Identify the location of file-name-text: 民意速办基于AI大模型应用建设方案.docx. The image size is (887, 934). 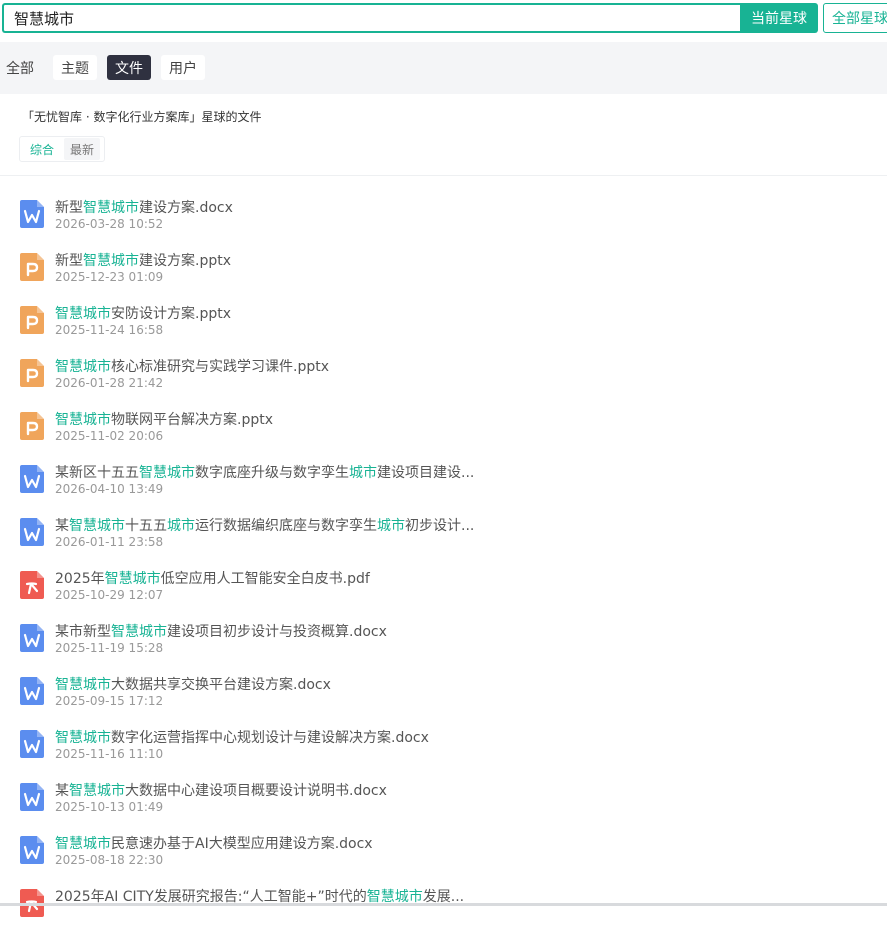
(242, 844).